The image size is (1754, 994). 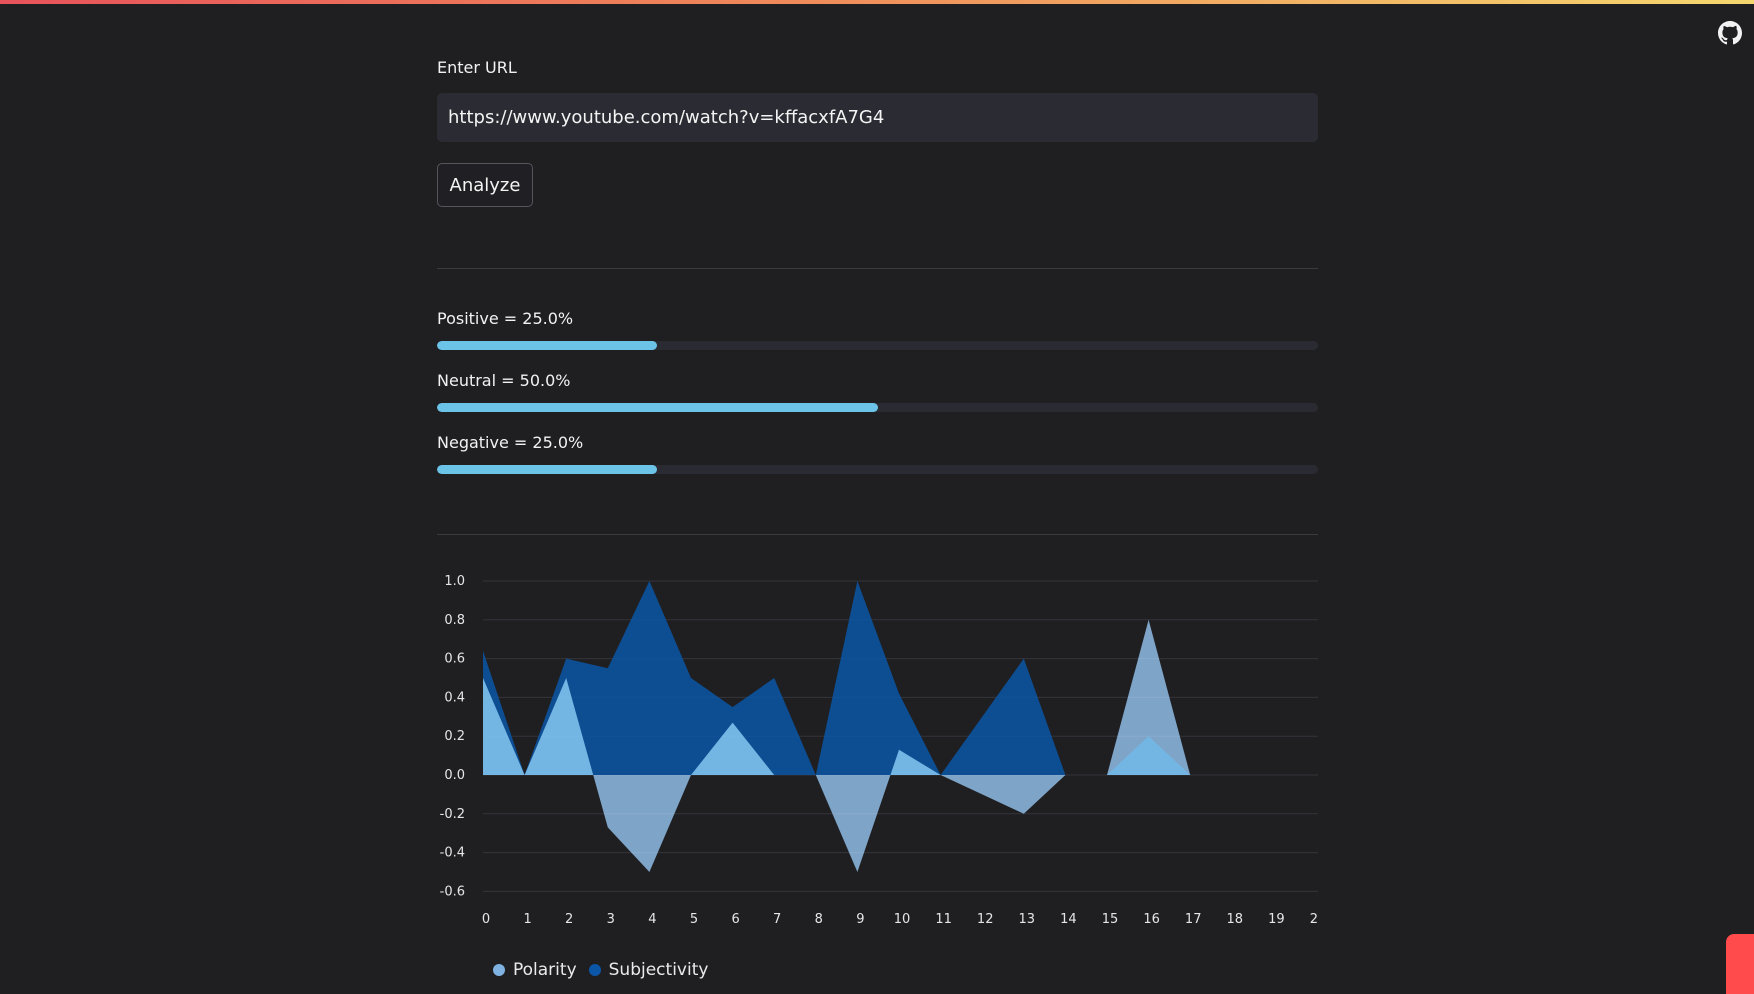 I want to click on x-tick-label: 11, so click(x=943, y=919).